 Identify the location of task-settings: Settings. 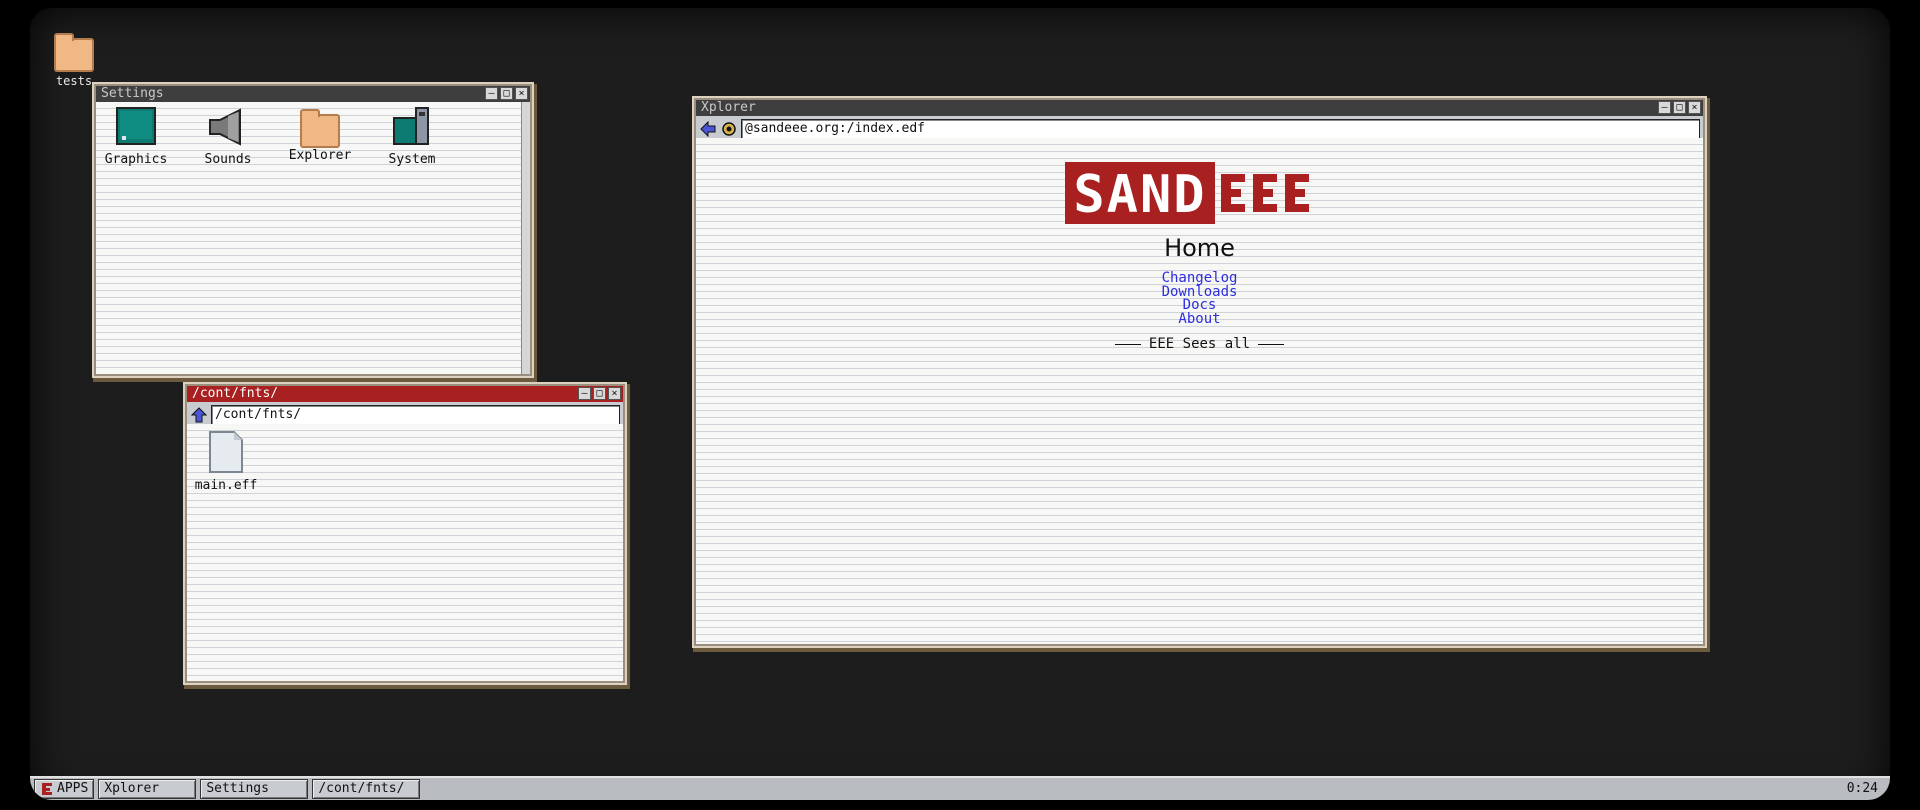
(254, 789).